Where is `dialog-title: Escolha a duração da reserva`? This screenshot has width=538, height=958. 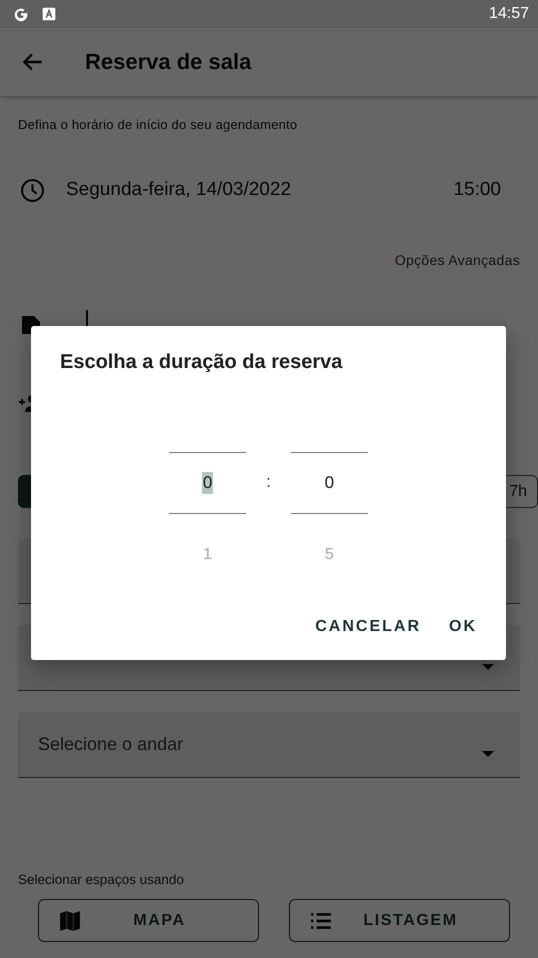 dialog-title: Escolha a duração da reserva is located at coordinates (202, 362).